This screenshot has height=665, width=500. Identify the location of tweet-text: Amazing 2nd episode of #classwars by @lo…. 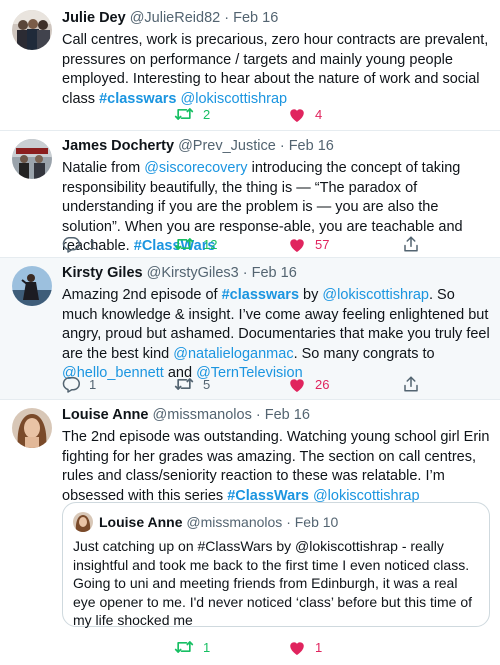
(276, 335).